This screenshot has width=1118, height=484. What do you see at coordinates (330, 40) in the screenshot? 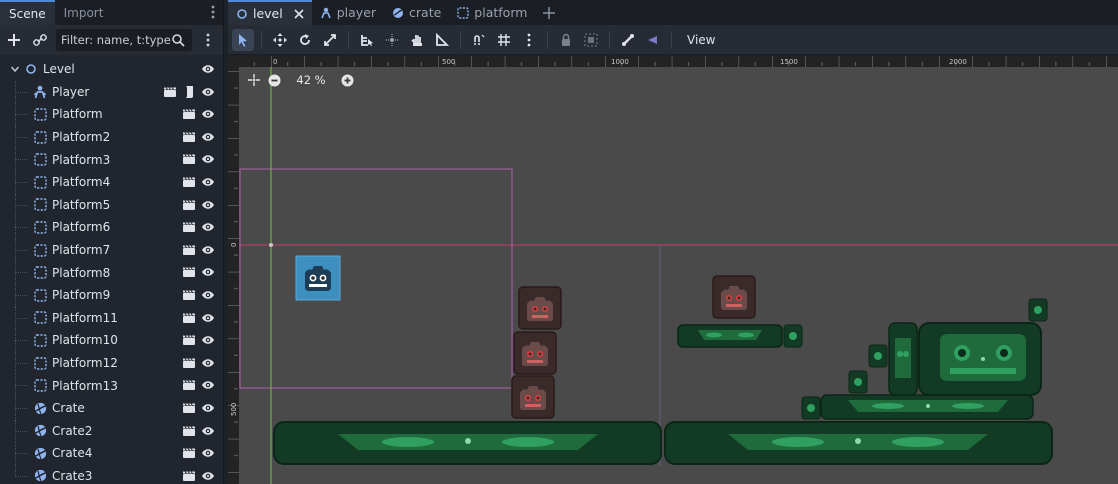
I see `scale-mode-icon` at bounding box center [330, 40].